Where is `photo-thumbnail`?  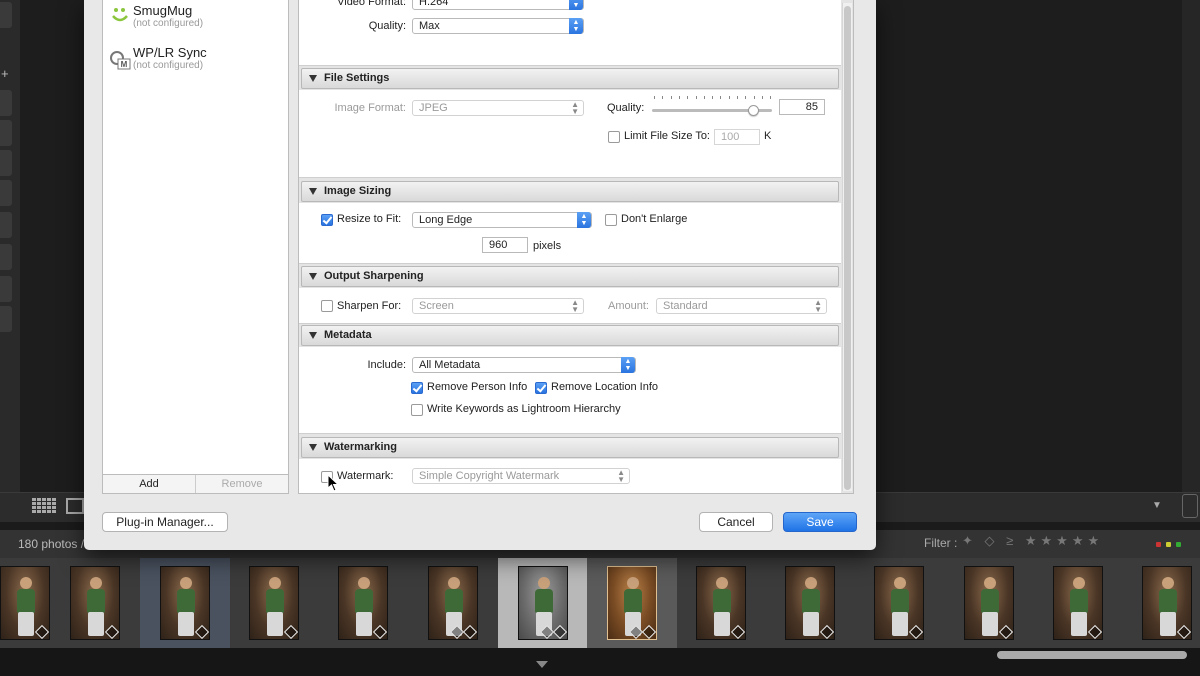 photo-thumbnail is located at coordinates (363, 603).